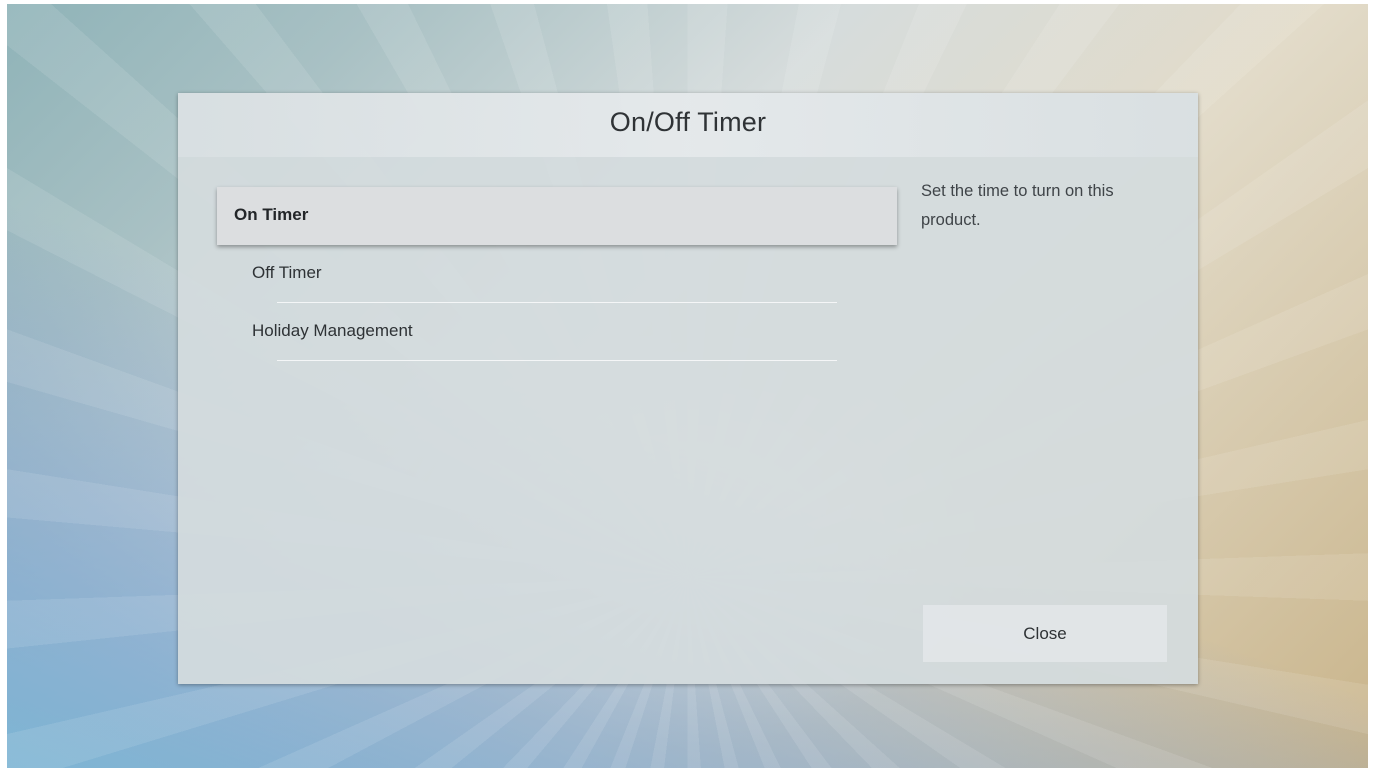  I want to click on item-description: Set the time to turn on this product., so click(1017, 205).